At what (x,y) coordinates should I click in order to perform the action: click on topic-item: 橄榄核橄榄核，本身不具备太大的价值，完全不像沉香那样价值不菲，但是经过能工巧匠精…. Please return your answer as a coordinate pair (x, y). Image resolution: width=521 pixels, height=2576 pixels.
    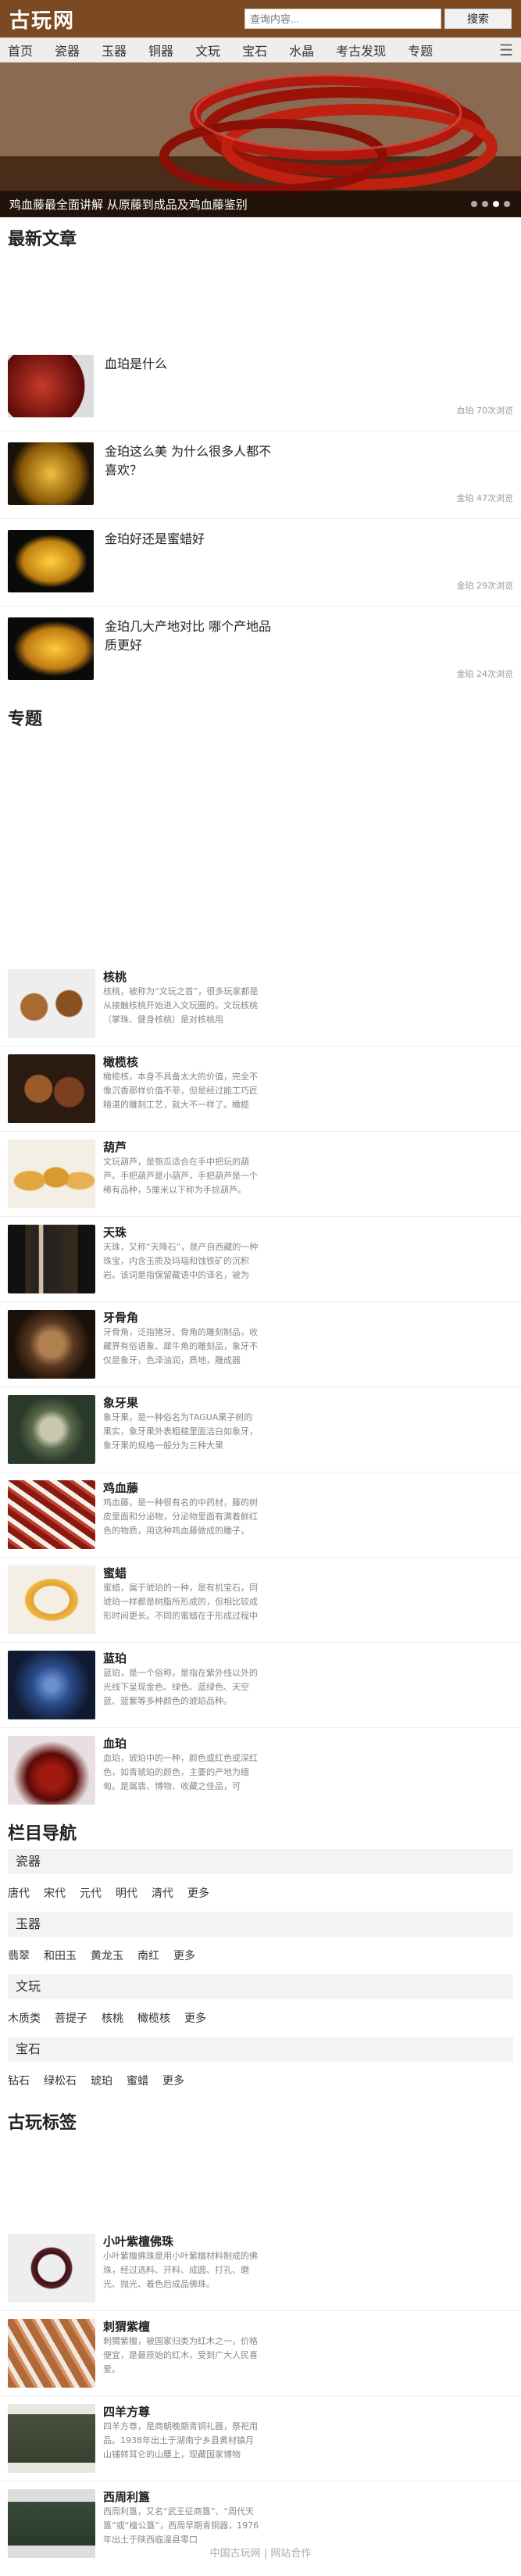
    Looking at the image, I should click on (260, 1089).